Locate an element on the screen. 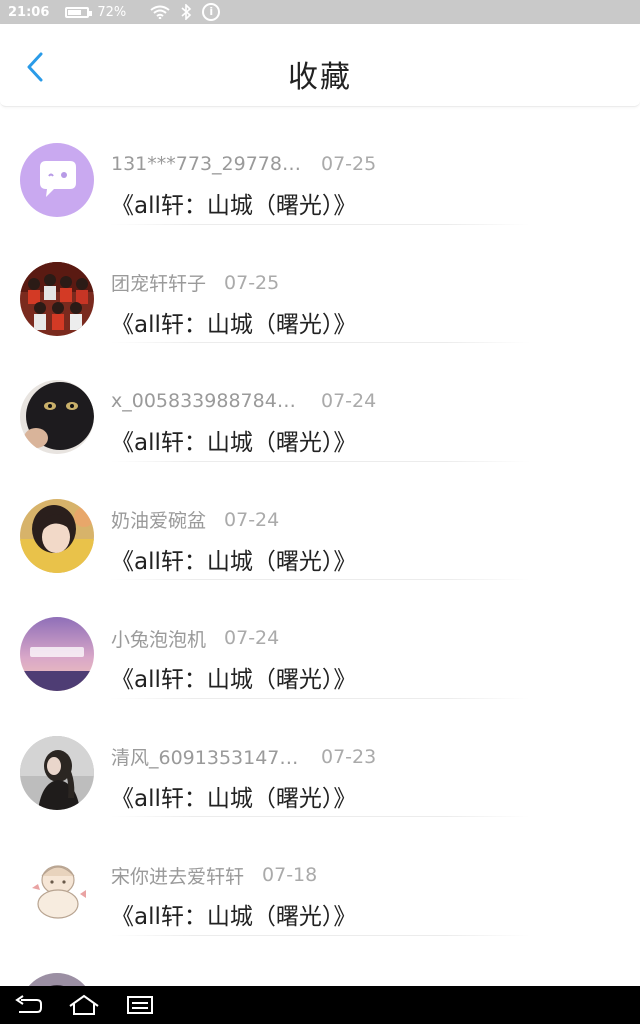 This screenshot has height=1024, width=640. item-meta: 131***773_297782... 07-25 is located at coordinates (243, 164).